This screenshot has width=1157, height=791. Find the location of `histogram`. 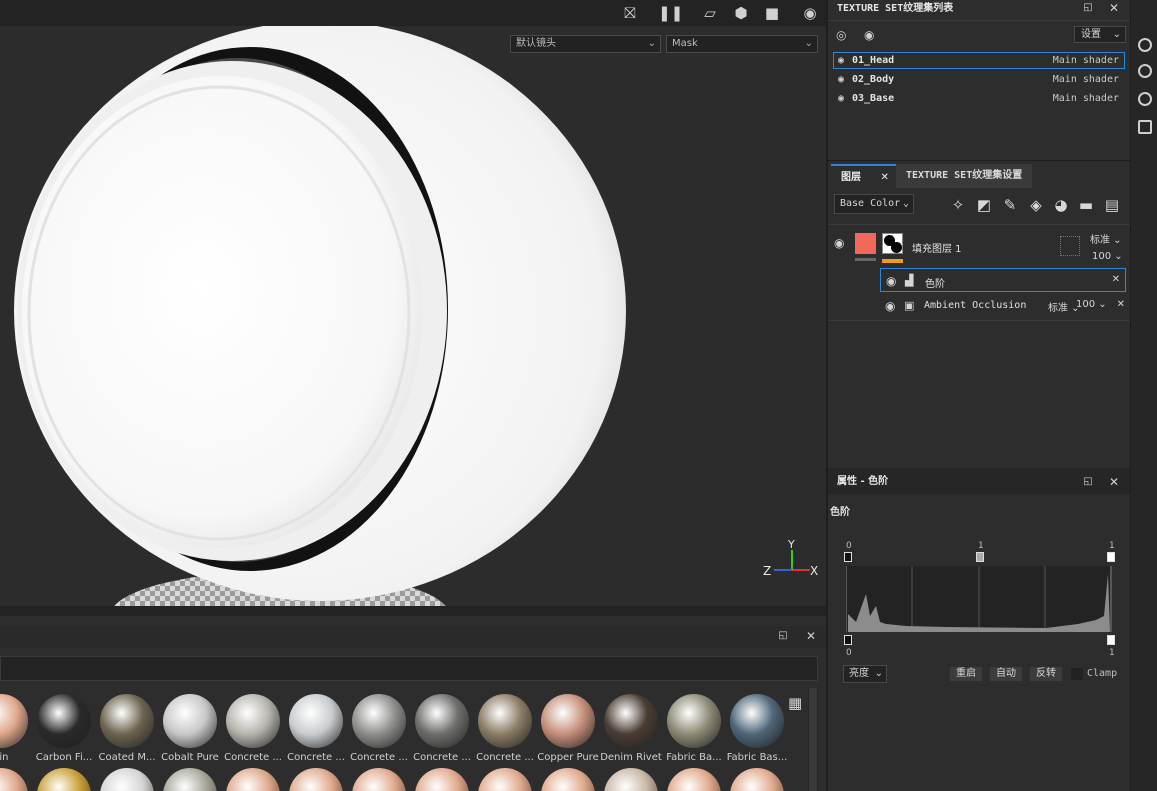

histogram is located at coordinates (979, 599).